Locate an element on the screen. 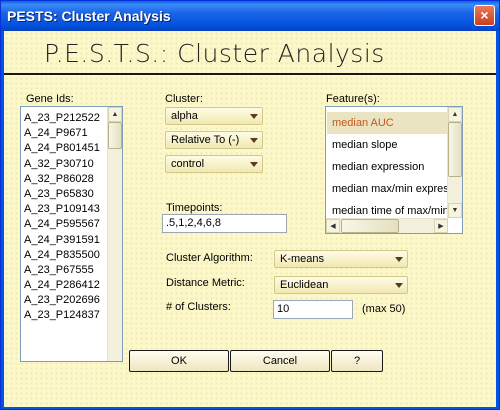 The height and width of the screenshot is (410, 500). cluster-select: alpha is located at coordinates (214, 116).